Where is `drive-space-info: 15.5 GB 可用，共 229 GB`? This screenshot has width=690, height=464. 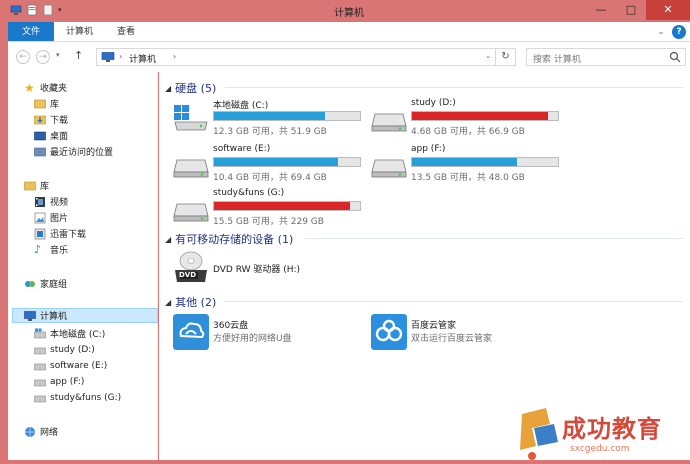 drive-space-info: 15.5 GB 可用，共 229 GB is located at coordinates (268, 222).